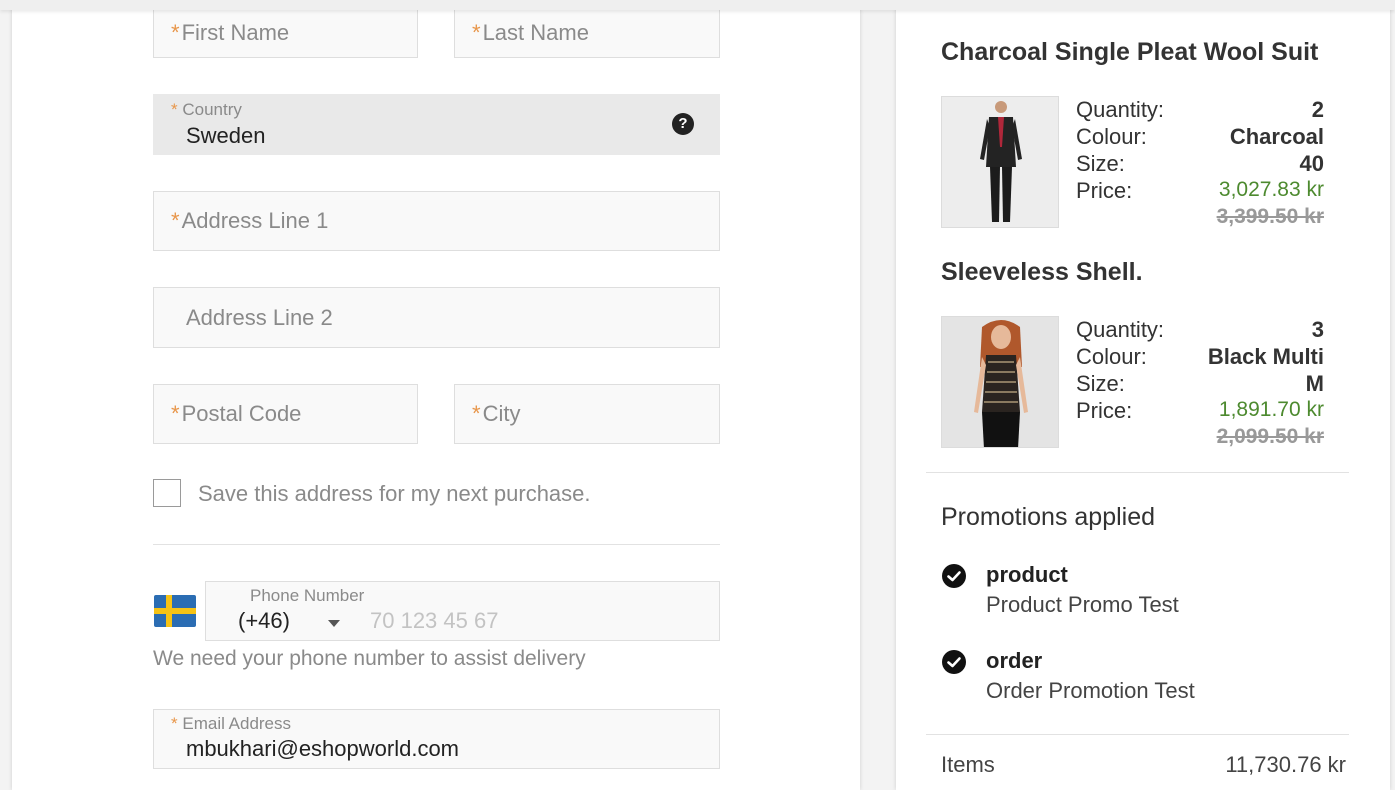 Image resolution: width=1395 pixels, height=790 pixels. What do you see at coordinates (1090, 690) in the screenshot?
I see `promotion-description: Order Promotion Test` at bounding box center [1090, 690].